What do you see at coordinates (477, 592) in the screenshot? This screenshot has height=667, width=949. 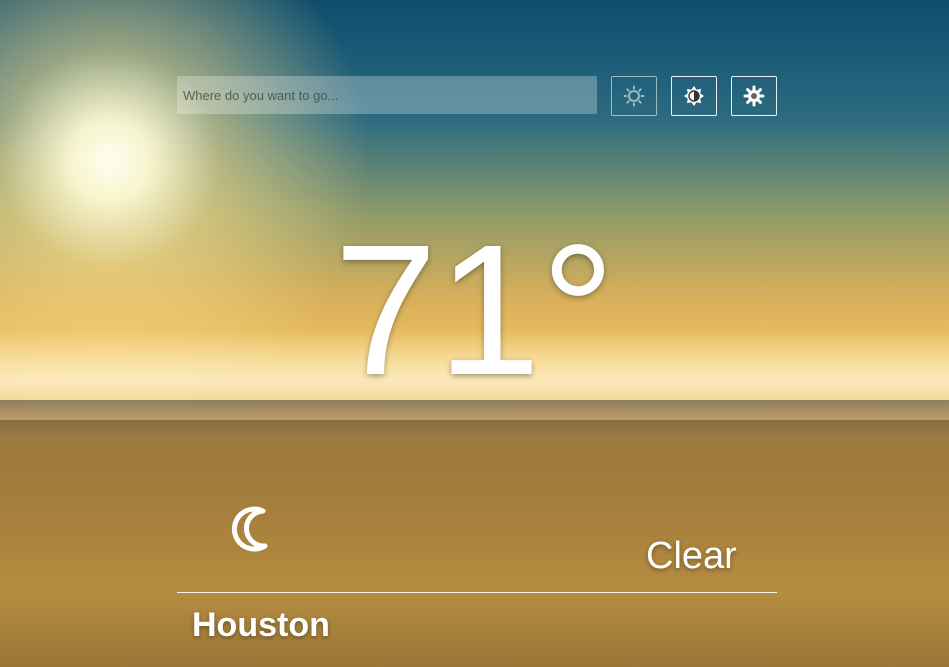 I see `divider` at bounding box center [477, 592].